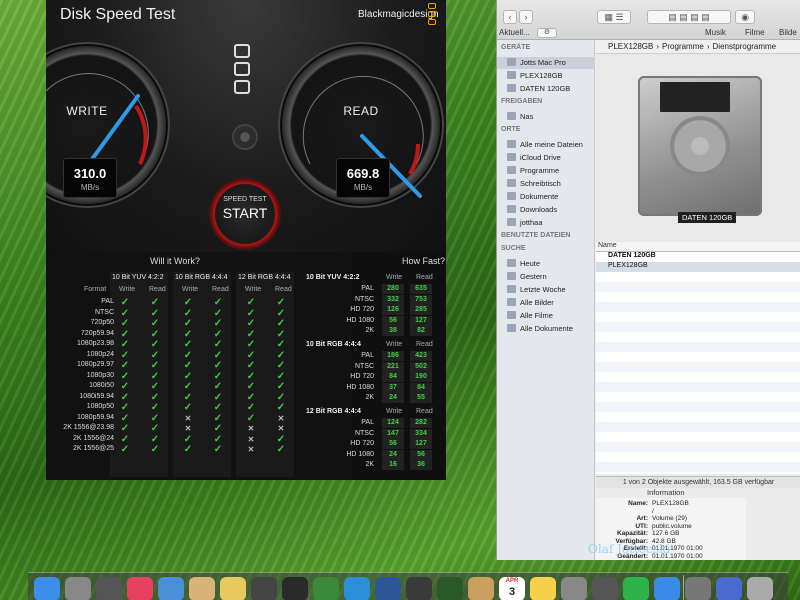 The width and height of the screenshot is (800, 600). Describe the element at coordinates (138, 277) in the screenshot. I see `codec-header: 10 Bit YUV 4:2:2` at that location.